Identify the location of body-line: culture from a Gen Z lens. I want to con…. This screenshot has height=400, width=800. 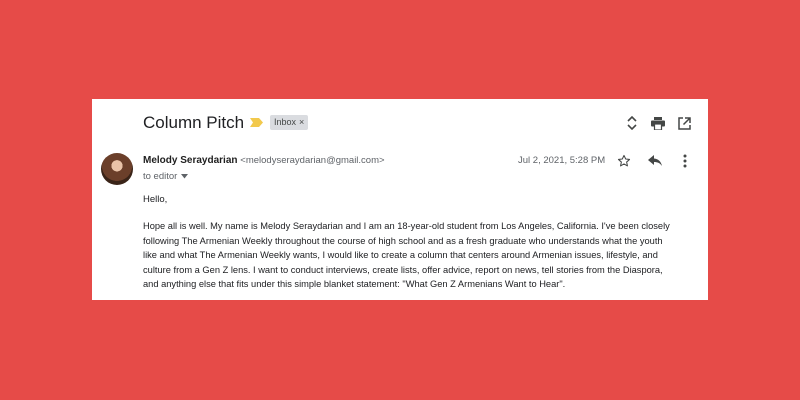
(403, 269).